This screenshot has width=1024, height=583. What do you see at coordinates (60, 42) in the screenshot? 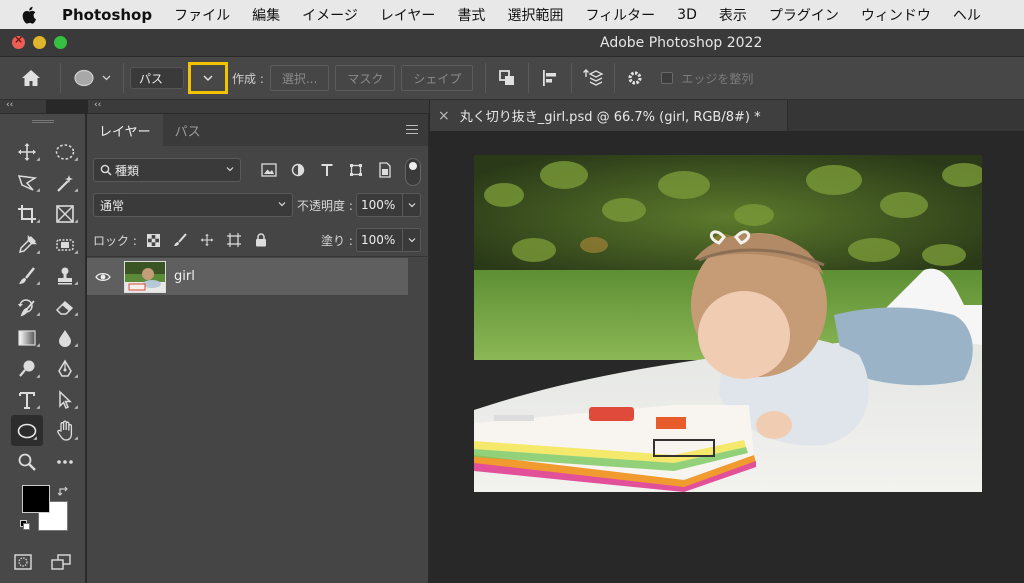
I see `zoom-window-button` at bounding box center [60, 42].